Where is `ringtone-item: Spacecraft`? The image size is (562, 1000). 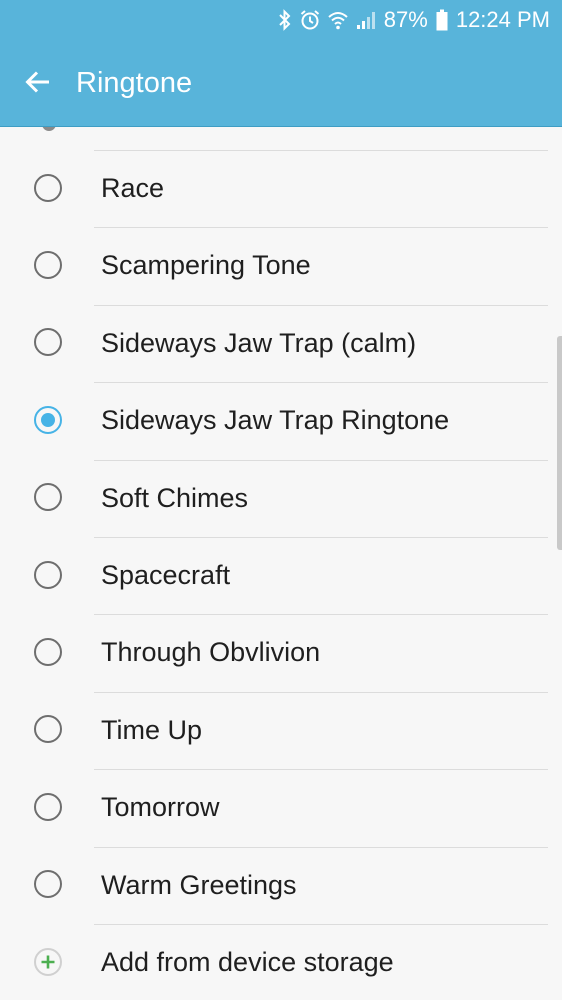
ringtone-item: Spacecraft is located at coordinates (281, 575).